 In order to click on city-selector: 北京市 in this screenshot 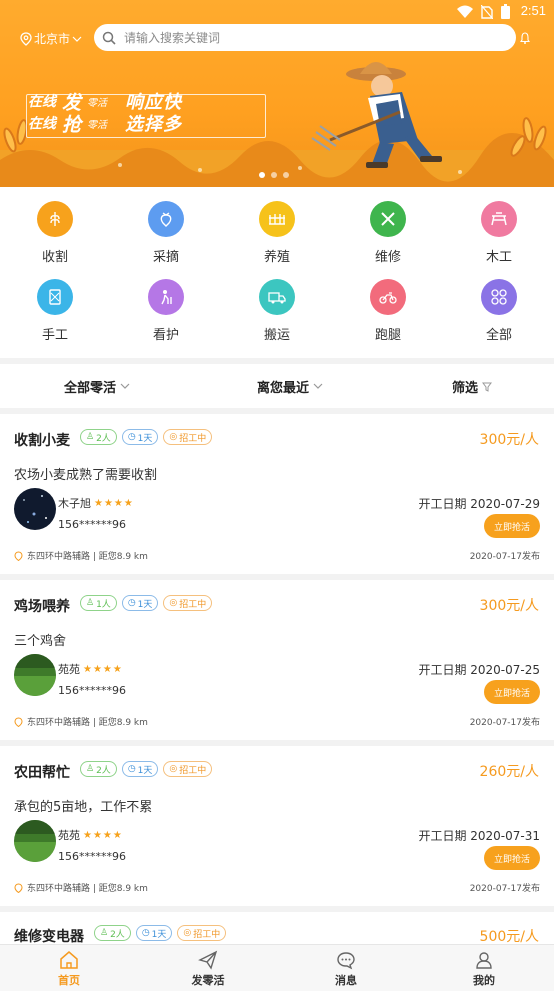, I will do `click(51, 38)`.